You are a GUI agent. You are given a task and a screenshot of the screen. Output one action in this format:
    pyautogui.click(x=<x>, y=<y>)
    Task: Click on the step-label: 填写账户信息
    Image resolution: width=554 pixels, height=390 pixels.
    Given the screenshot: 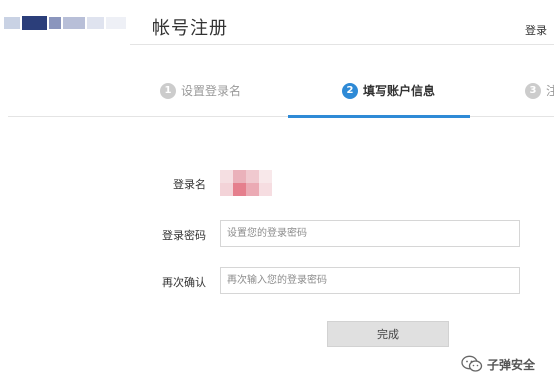 What is the action you would take?
    pyautogui.click(x=399, y=91)
    